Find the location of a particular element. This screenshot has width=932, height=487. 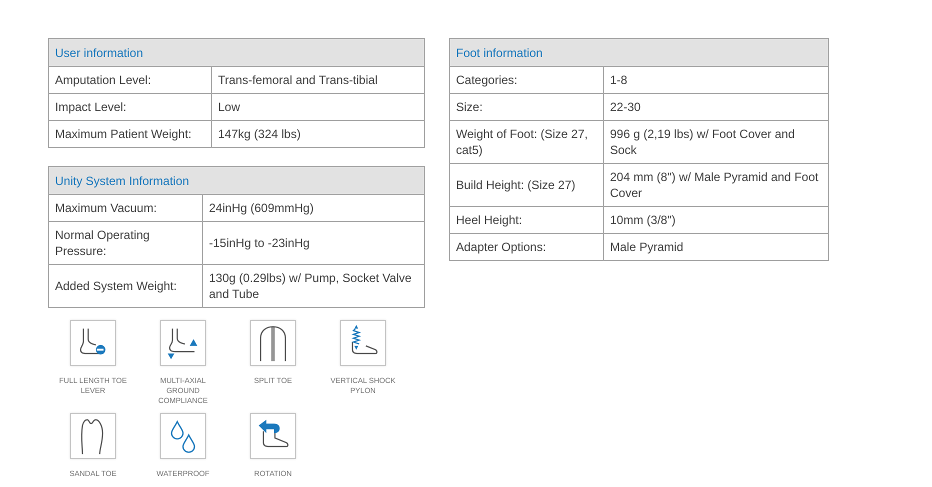

label-cell: Build Height: (Size 27) is located at coordinates (527, 185).